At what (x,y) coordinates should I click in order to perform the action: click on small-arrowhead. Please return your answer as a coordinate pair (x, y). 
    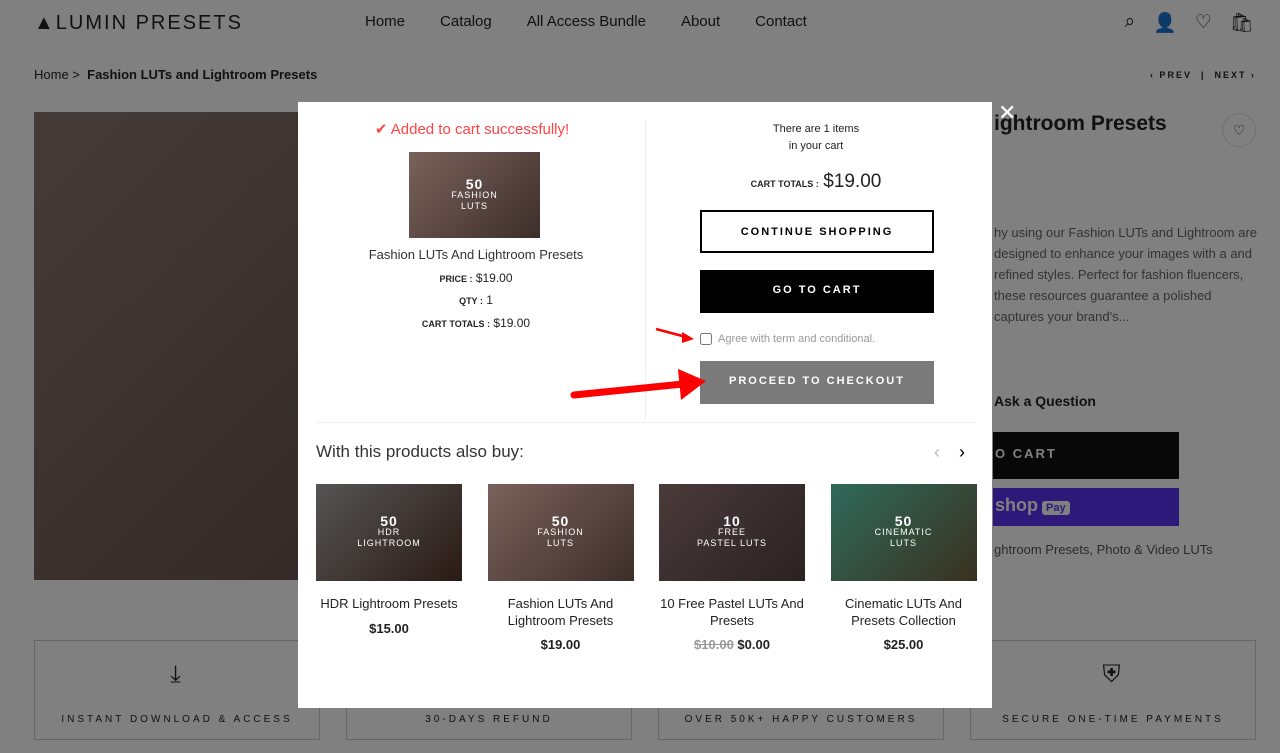
    Looking at the image, I should click on (688, 337).